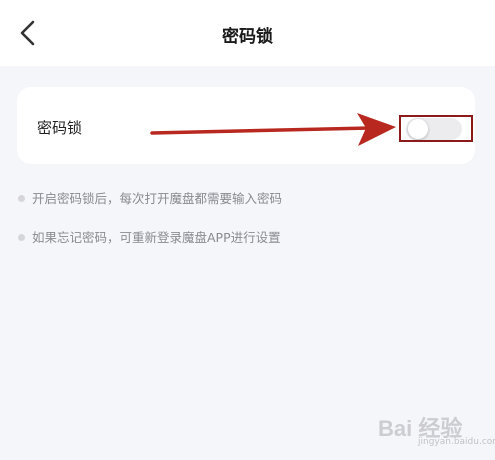 The width and height of the screenshot is (495, 460). What do you see at coordinates (60, 128) in the screenshot?
I see `password-lock-label: 密码锁` at bounding box center [60, 128].